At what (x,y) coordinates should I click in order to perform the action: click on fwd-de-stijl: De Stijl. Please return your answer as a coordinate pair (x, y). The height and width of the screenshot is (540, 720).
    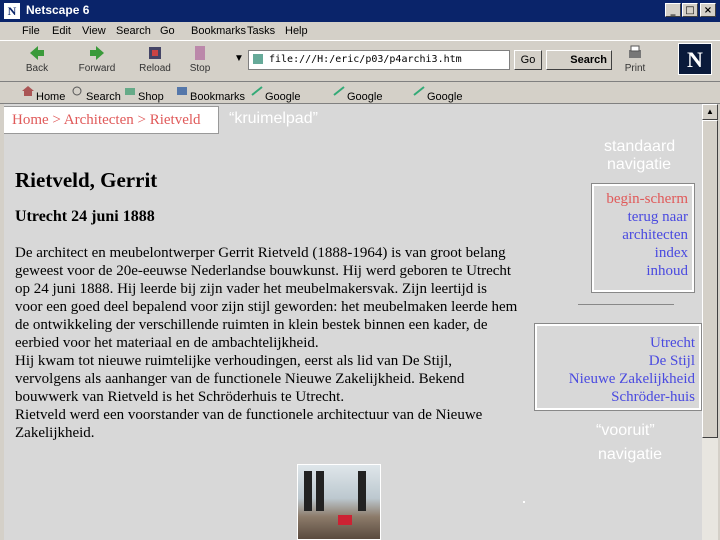
    Looking at the image, I should click on (616, 361).